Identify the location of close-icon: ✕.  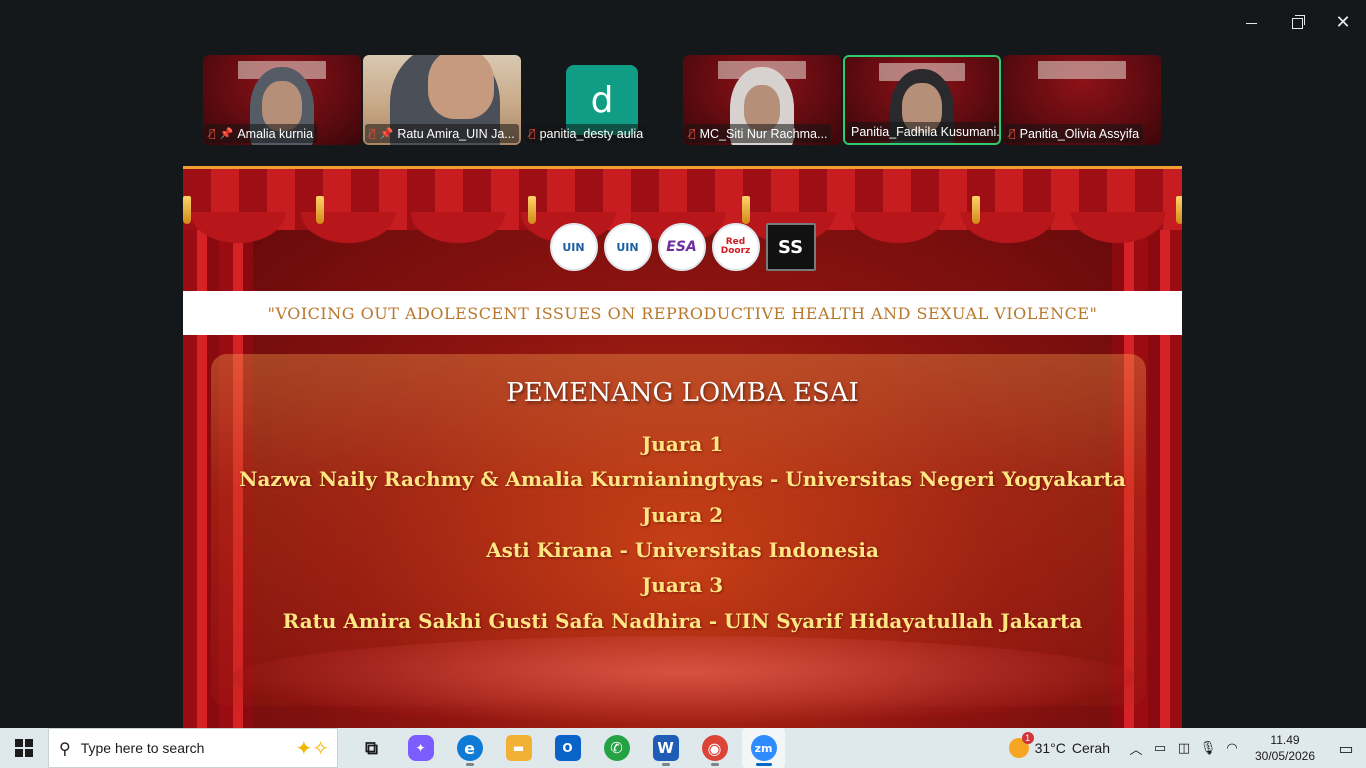
(1343, 22).